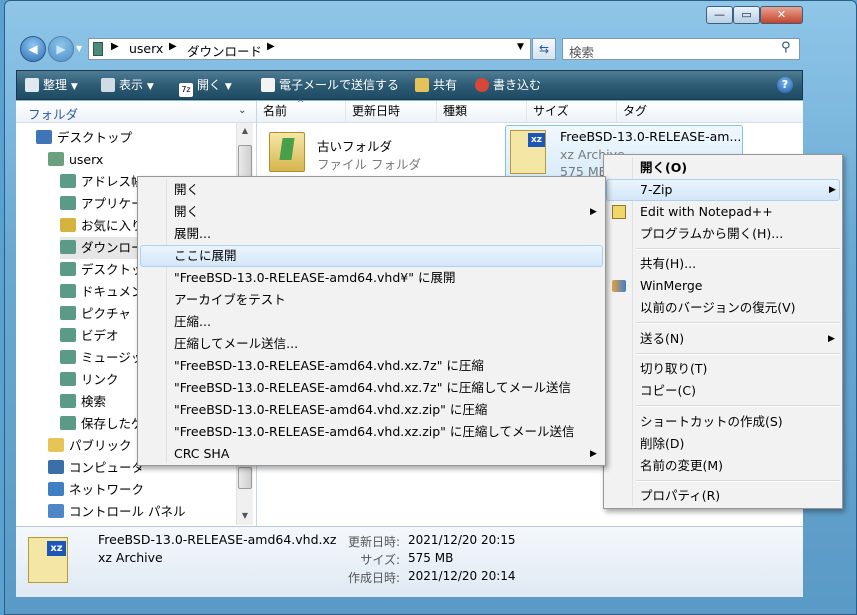  I want to click on column-header-size: サイズ, so click(572, 111).